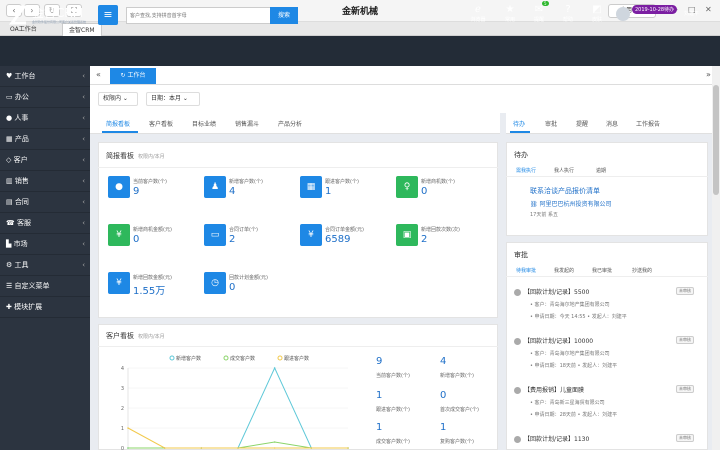 Image resolution: width=720 pixels, height=450 pixels. What do you see at coordinates (564, 270) in the screenshot?
I see `approval-tab-initiated: 我发起的` at bounding box center [564, 270].